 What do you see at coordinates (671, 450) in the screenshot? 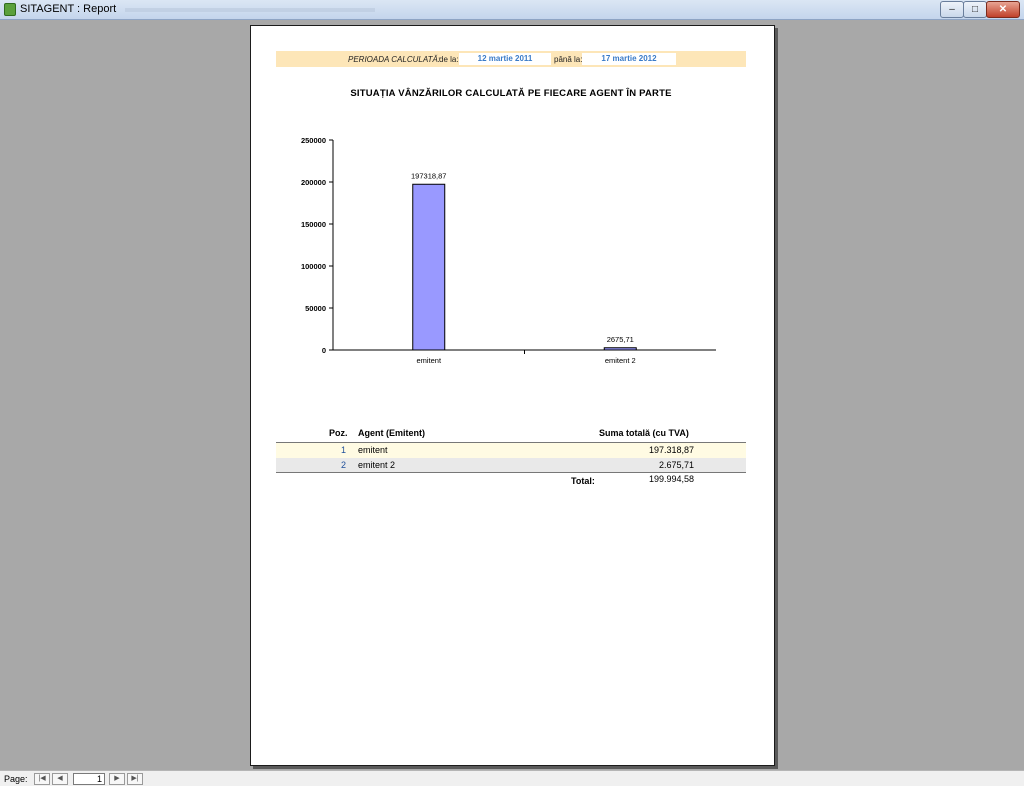
I see `row-sum: 197.318,87` at bounding box center [671, 450].